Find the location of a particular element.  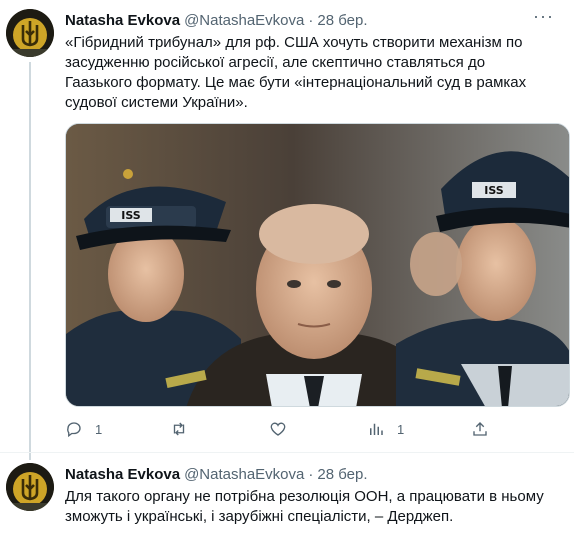

share-icon is located at coordinates (480, 429).